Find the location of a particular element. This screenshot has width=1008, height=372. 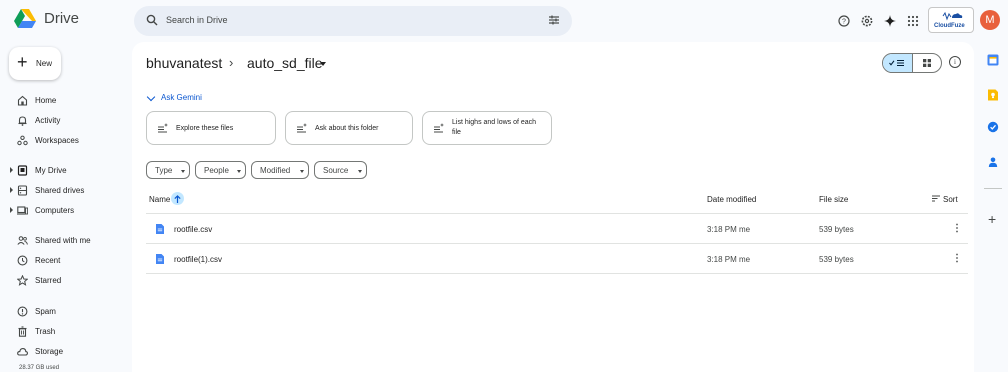

filter-type: Type is located at coordinates (168, 170).